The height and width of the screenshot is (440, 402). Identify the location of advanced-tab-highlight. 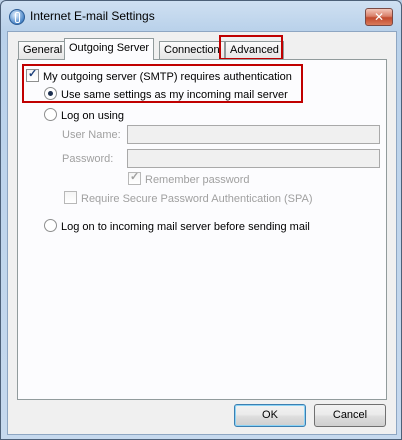
(251, 47).